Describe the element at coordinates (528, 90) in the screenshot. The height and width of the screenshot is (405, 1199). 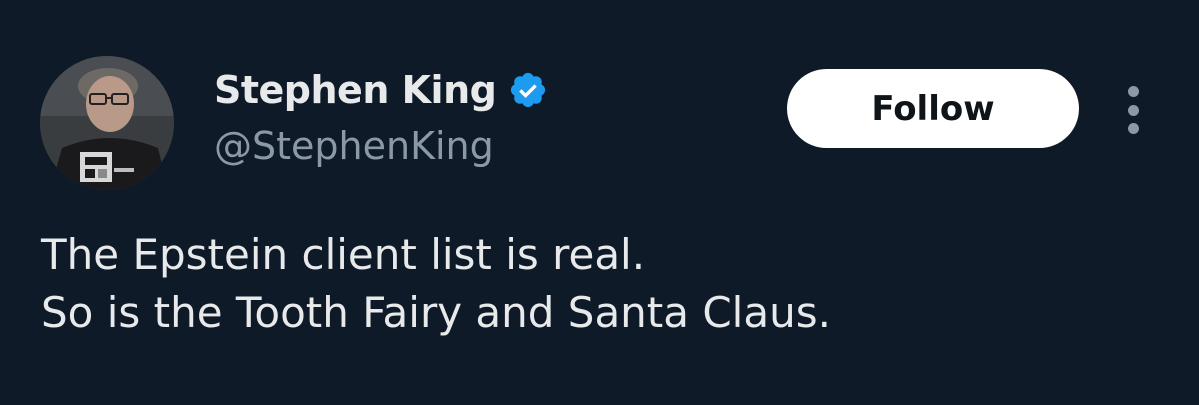
I see `verified-badge-icon` at that location.